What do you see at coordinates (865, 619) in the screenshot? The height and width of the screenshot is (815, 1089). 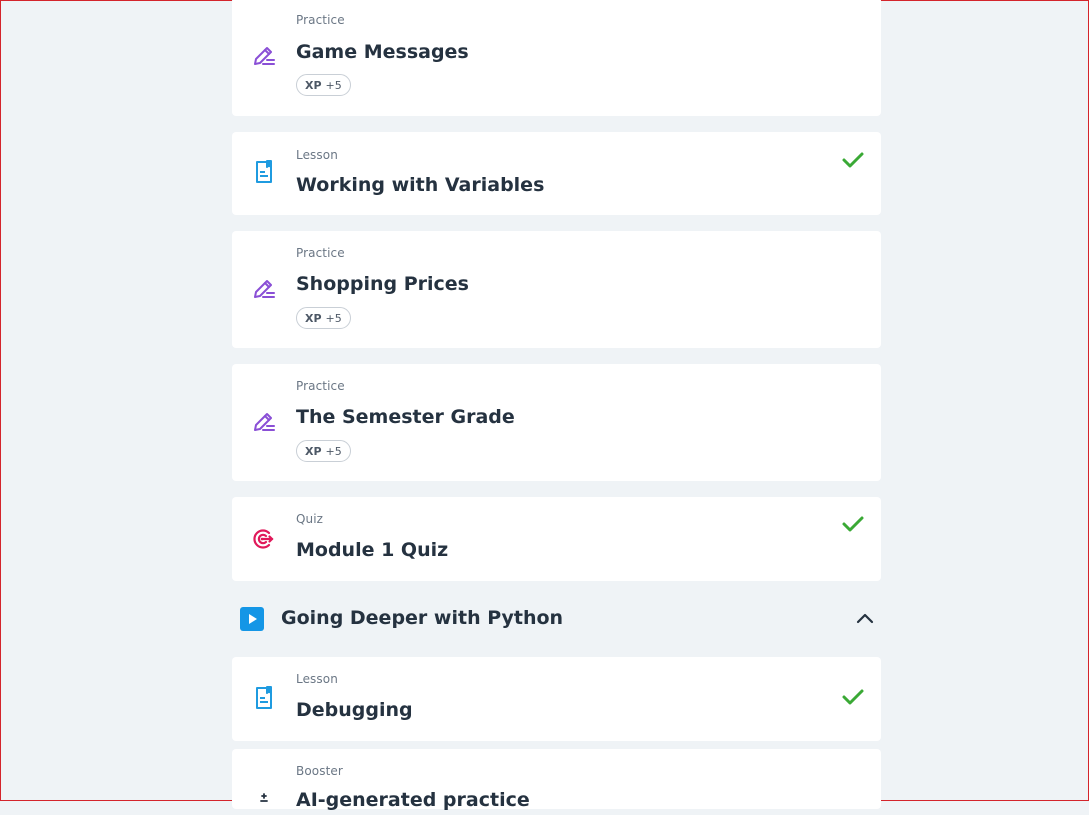 I see `chevron-up-icon` at bounding box center [865, 619].